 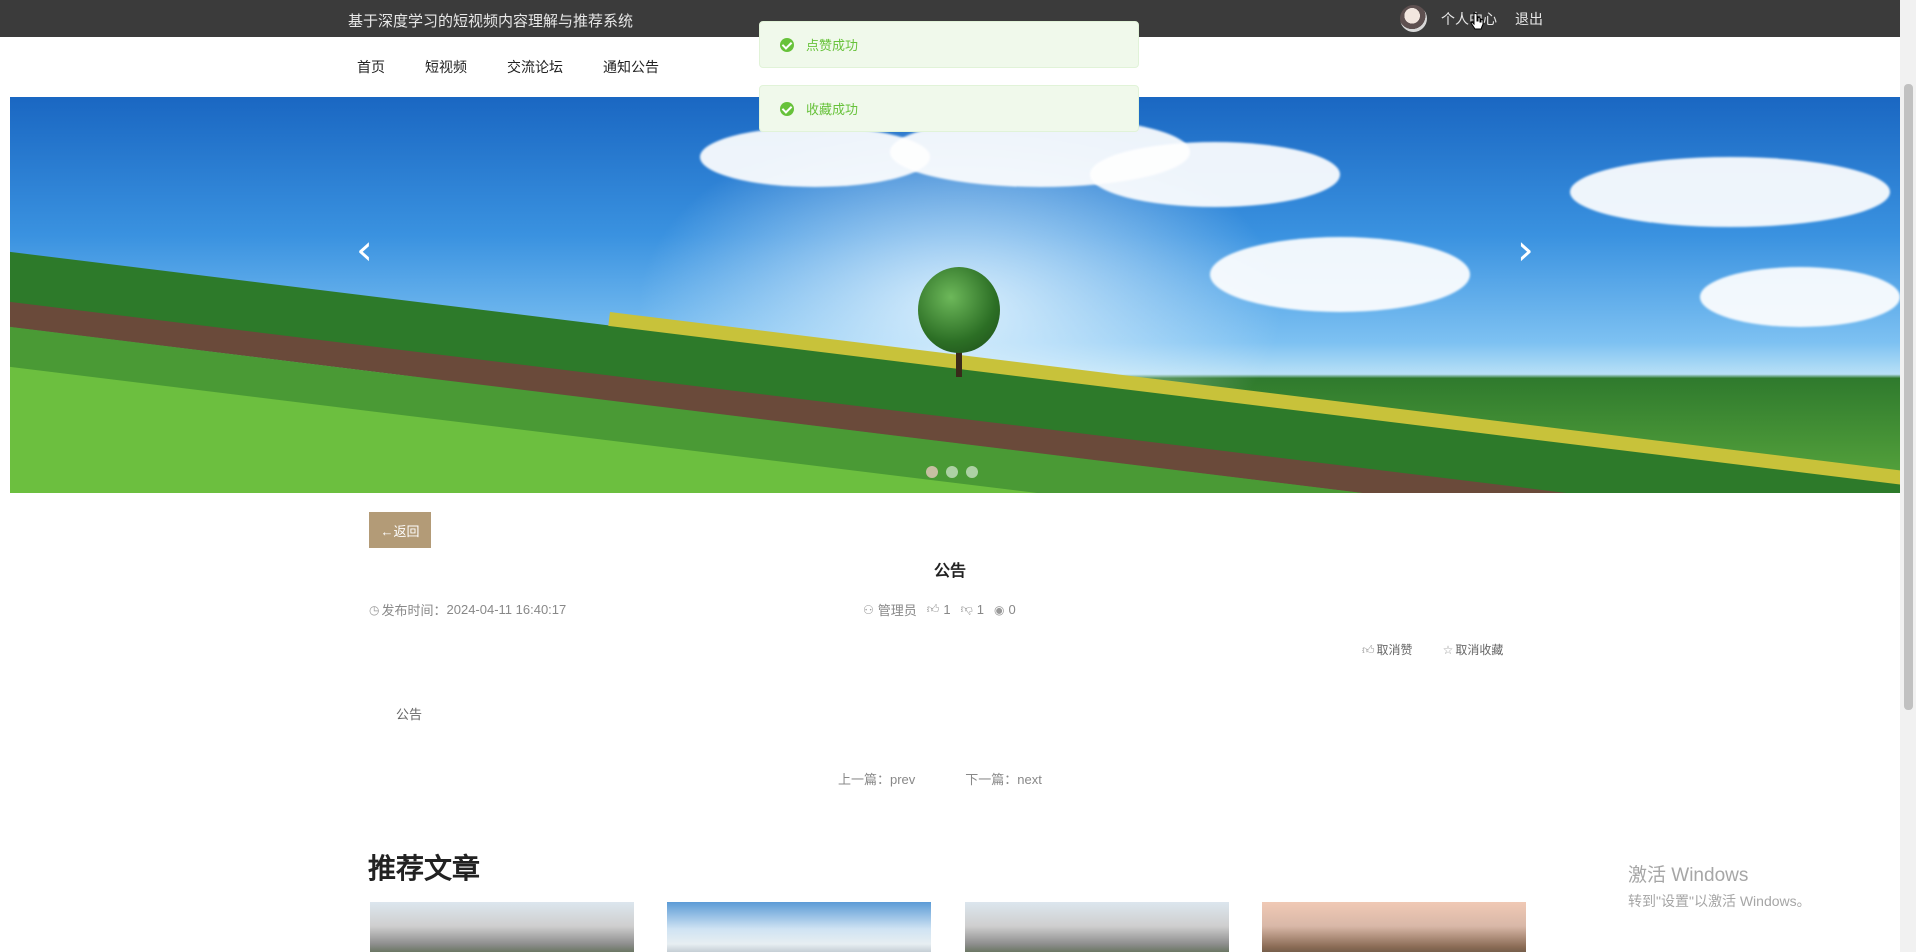 What do you see at coordinates (876, 778) in the screenshot?
I see `prev-article-link: 上一篇：prev` at bounding box center [876, 778].